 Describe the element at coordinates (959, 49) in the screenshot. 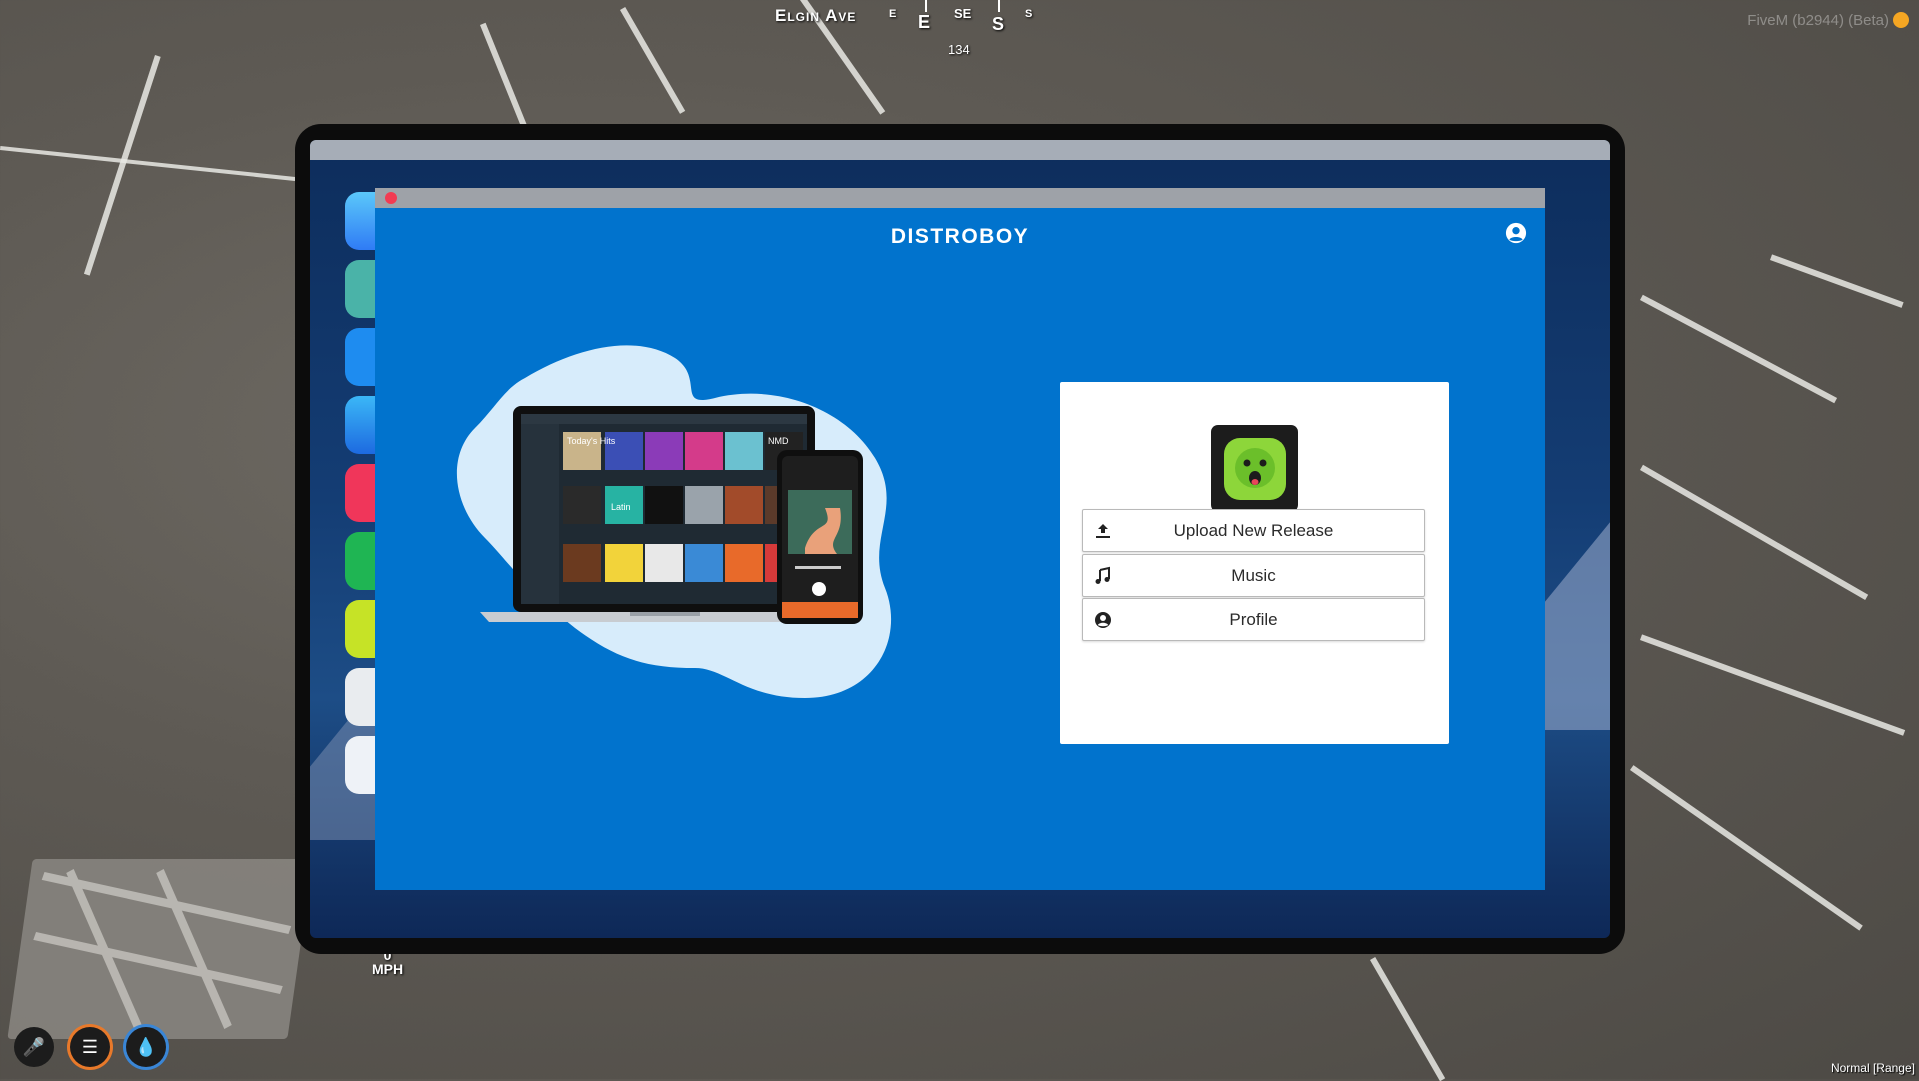

I see `heading-readout: 134` at that location.